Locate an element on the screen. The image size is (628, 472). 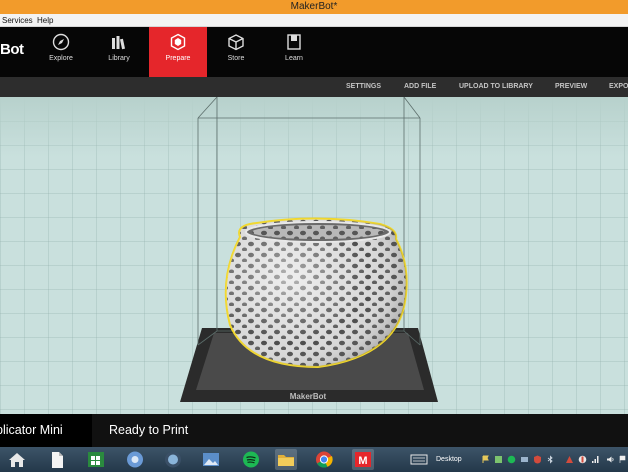
export-button: EXPO is located at coordinates (618, 87).